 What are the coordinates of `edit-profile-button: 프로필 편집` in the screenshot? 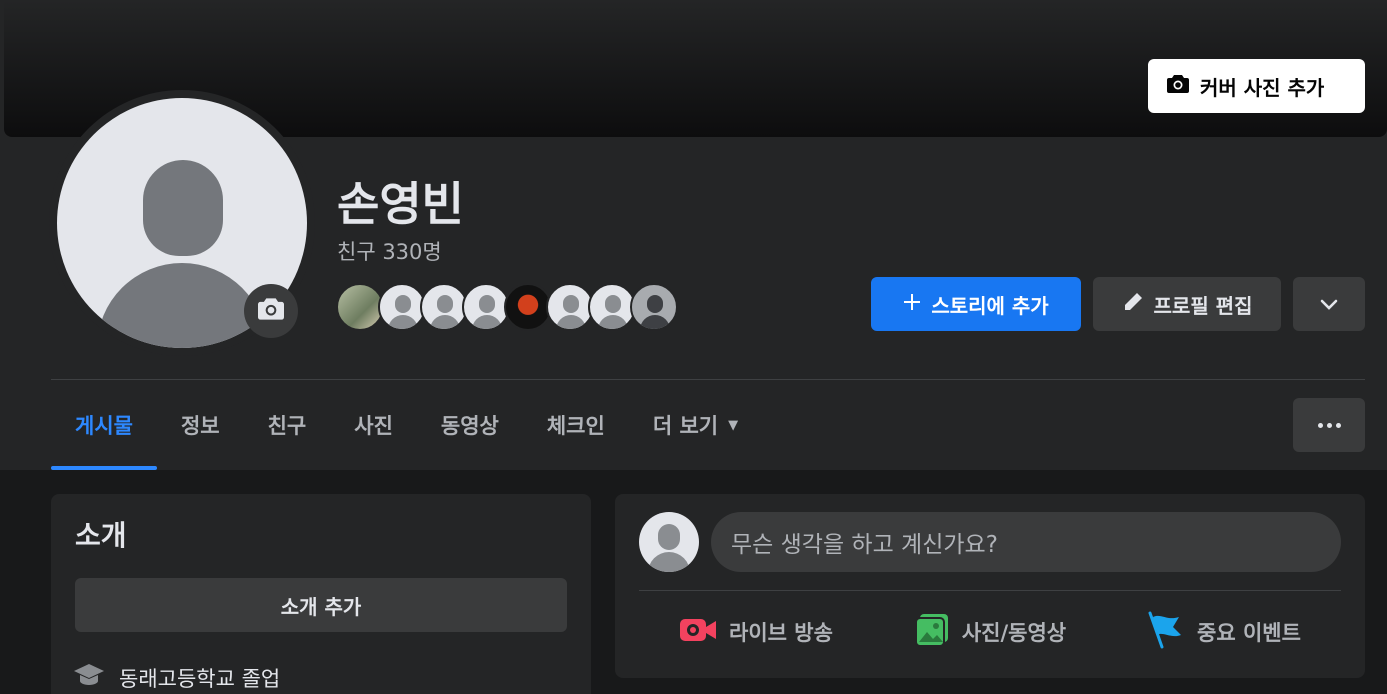 It's located at (1187, 304).